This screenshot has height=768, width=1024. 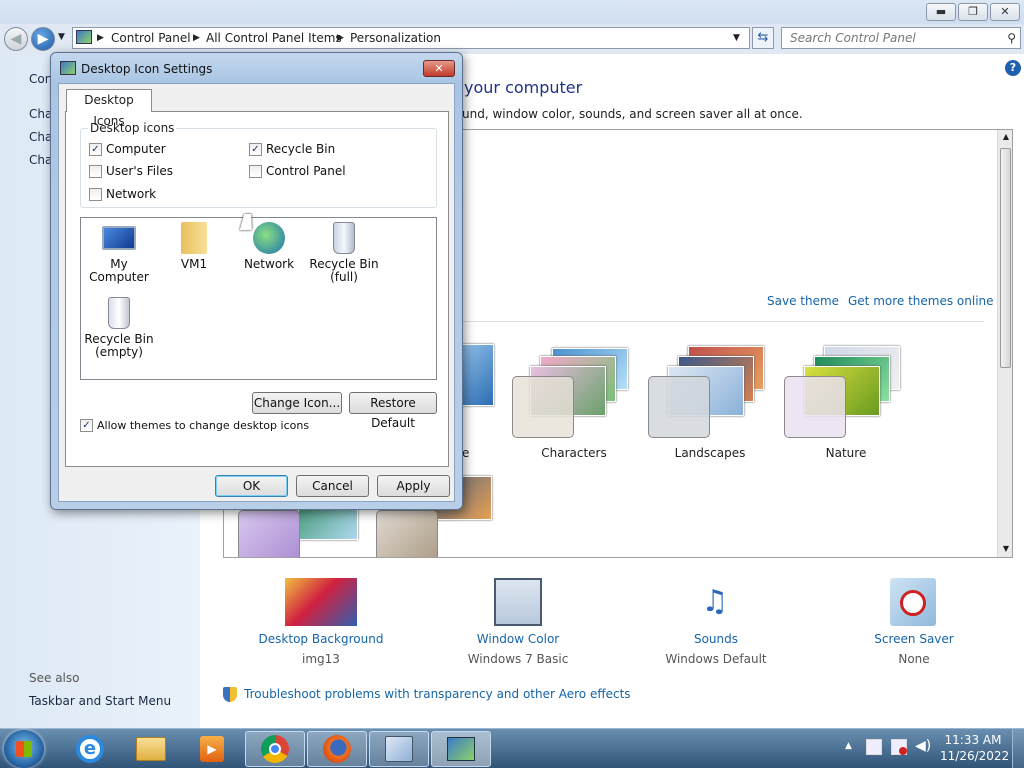 I want to click on taskbar-personalization, so click(x=461, y=749).